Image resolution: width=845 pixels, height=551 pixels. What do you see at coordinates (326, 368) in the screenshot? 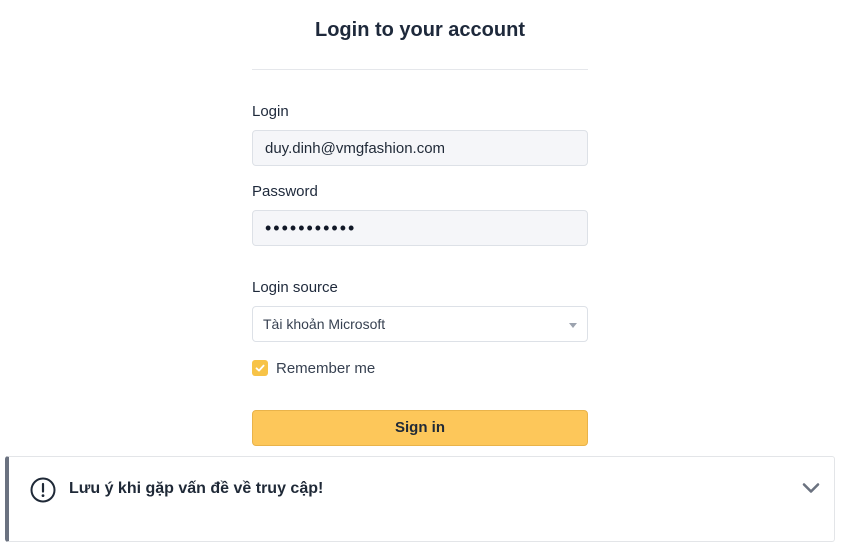
I see `remember-me-label: Remember me` at bounding box center [326, 368].